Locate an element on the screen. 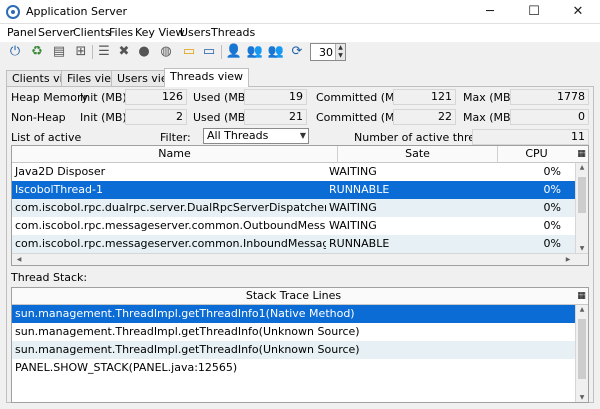  threads-vertical-scrollbar: ▲ ▼ is located at coordinates (581, 208).